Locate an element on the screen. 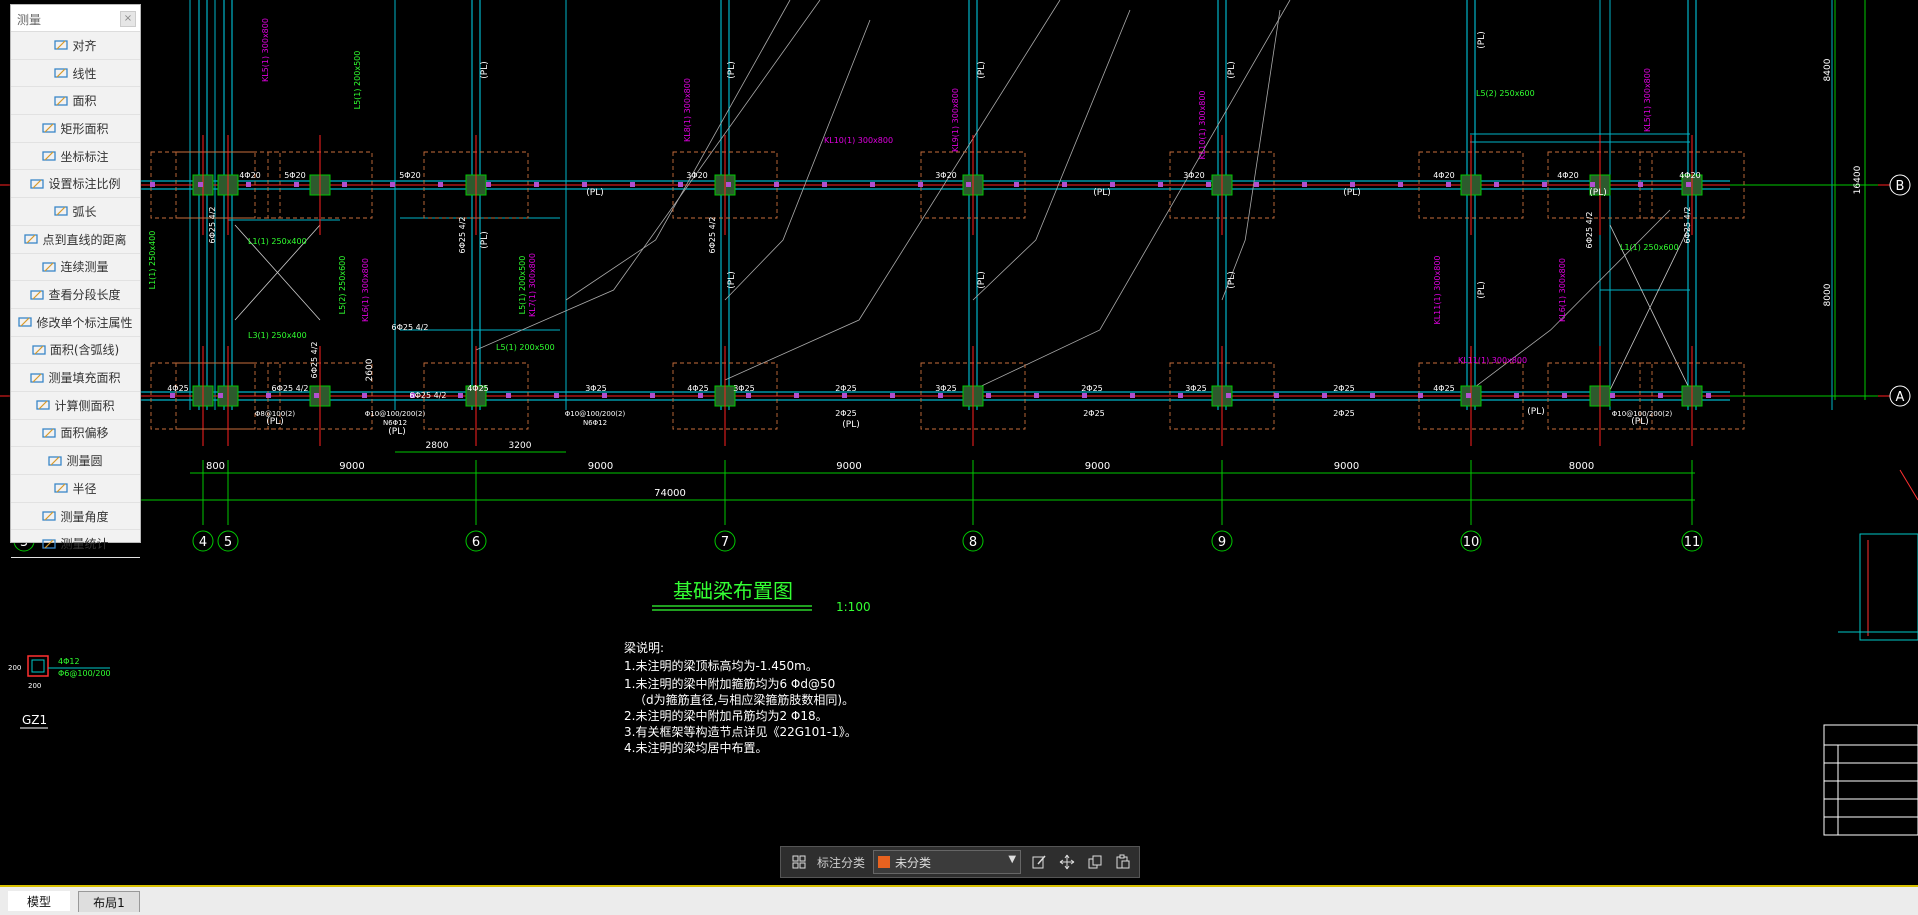 The width and height of the screenshot is (1918, 915). measure-tool-item: 计算侧面积 is located at coordinates (75, 406).